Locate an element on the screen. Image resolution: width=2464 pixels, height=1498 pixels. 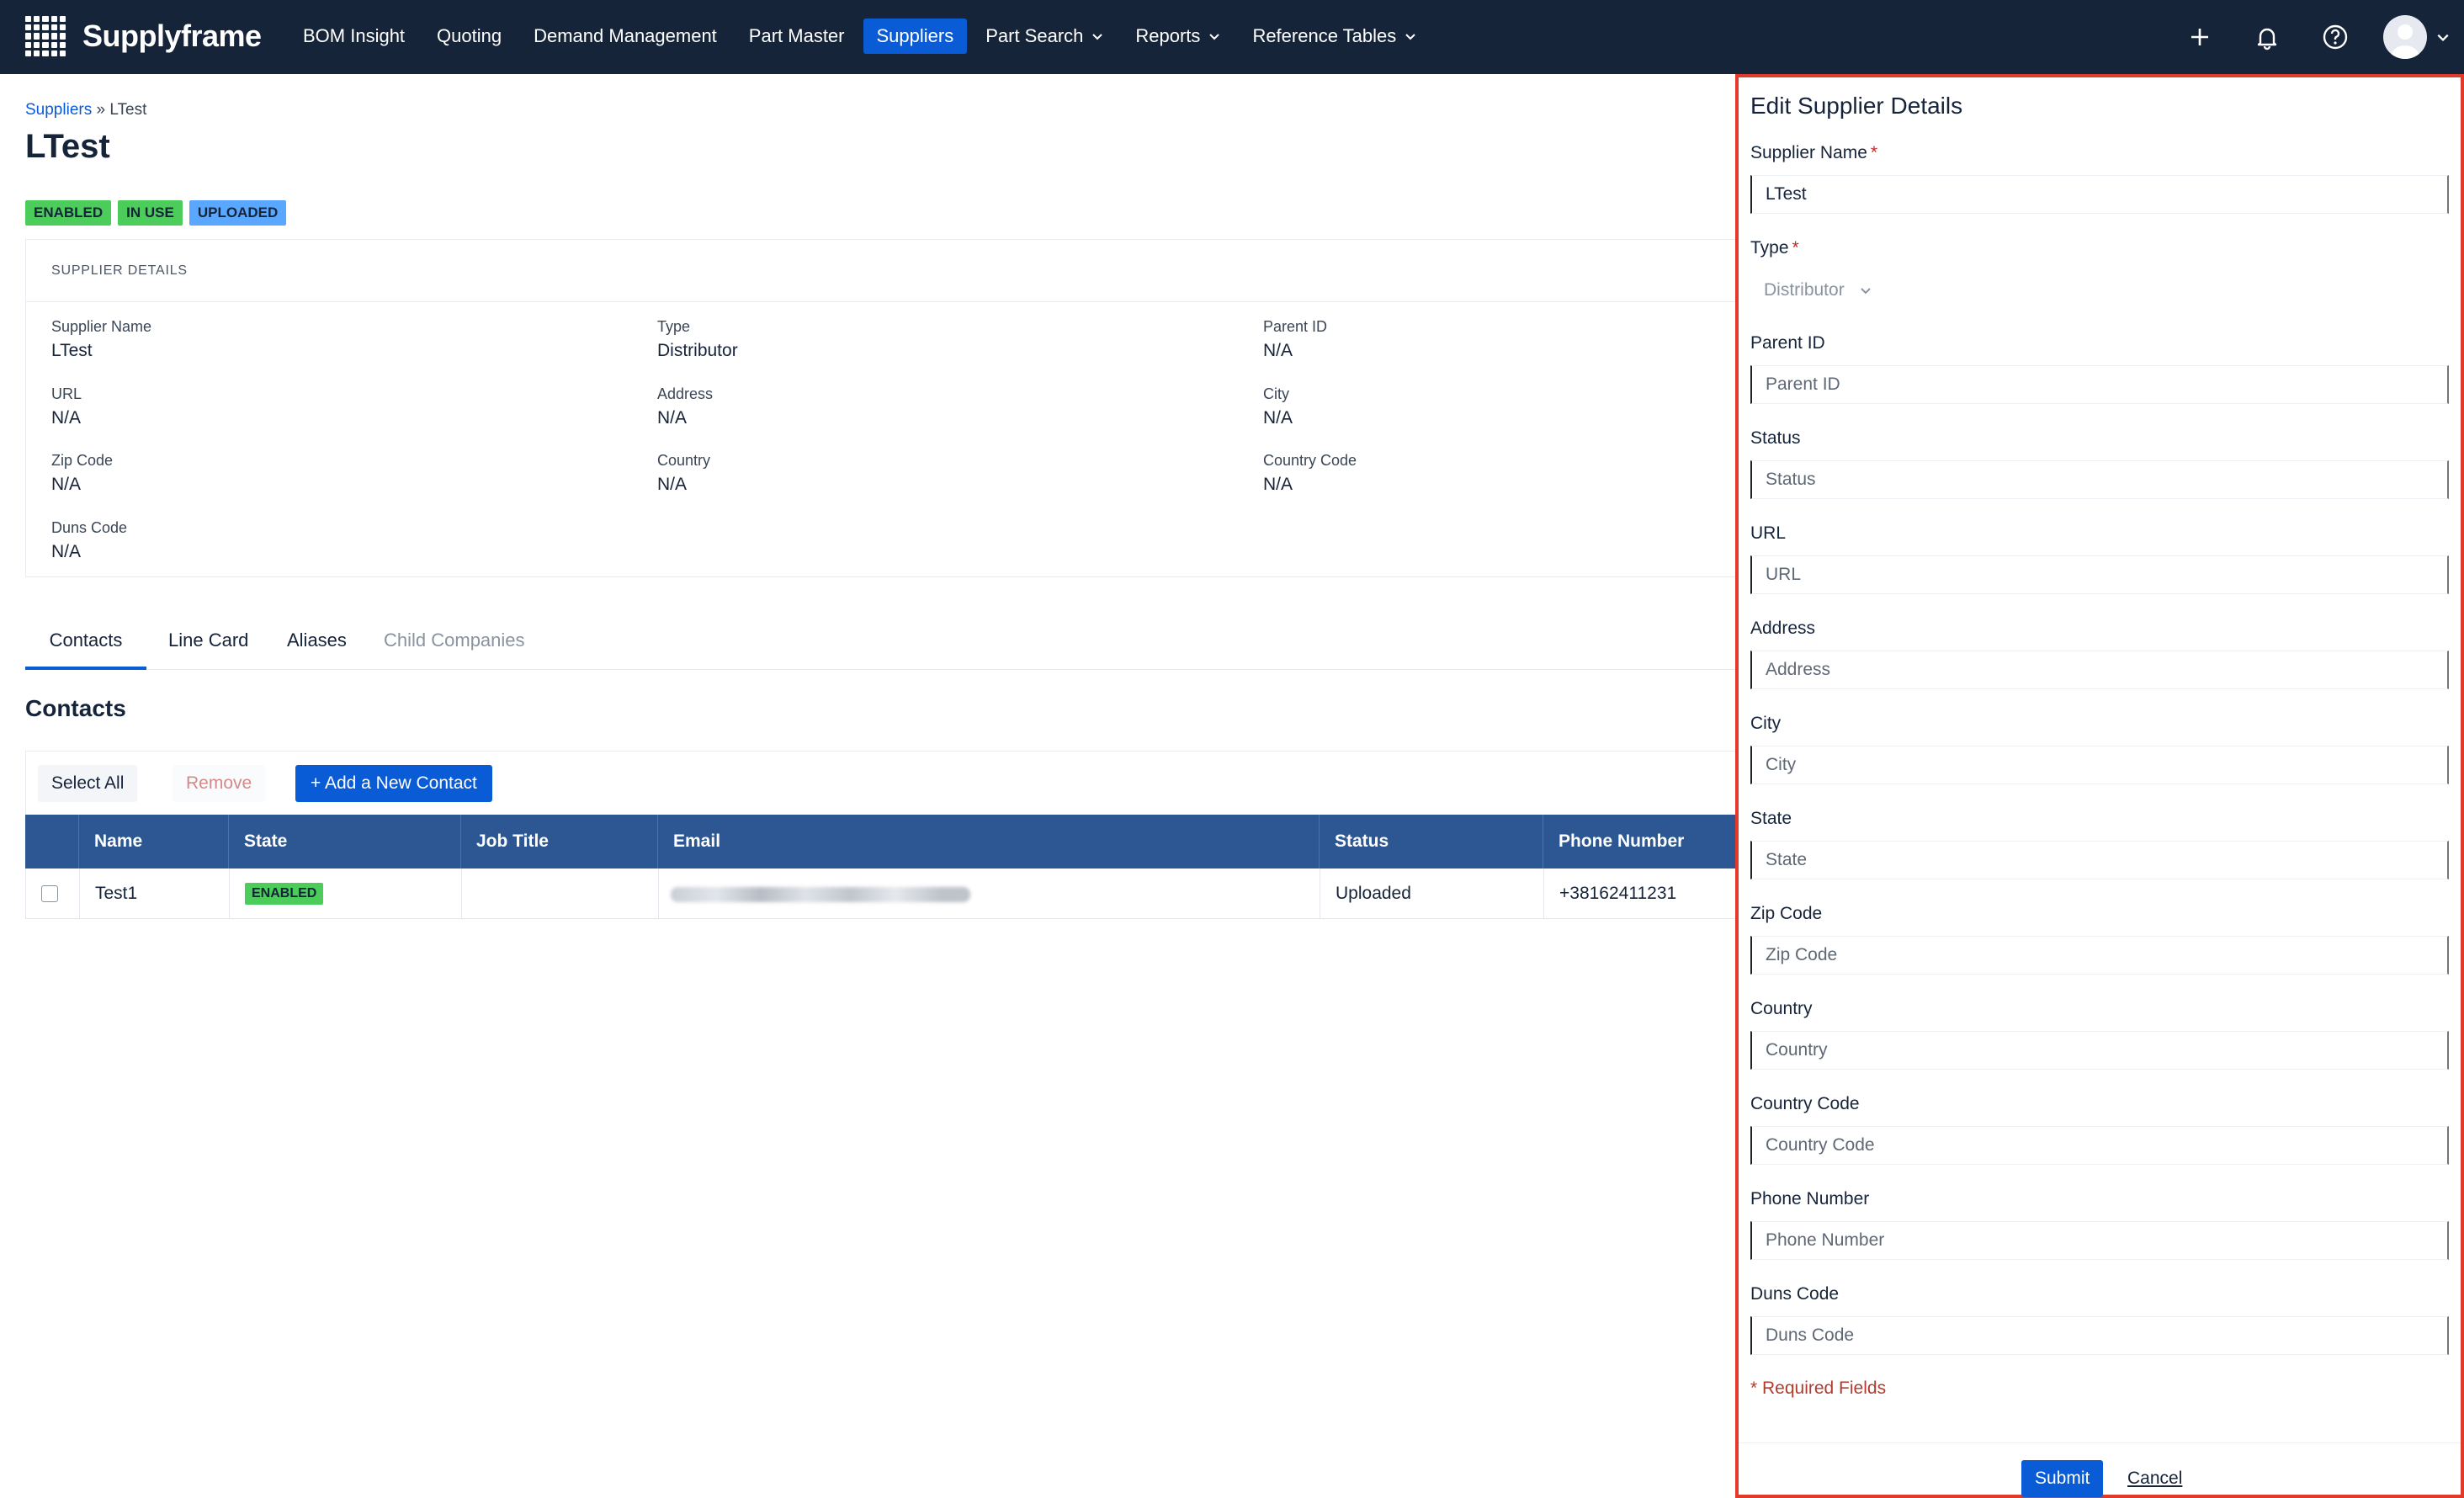
app-logo-icon is located at coordinates (45, 36).